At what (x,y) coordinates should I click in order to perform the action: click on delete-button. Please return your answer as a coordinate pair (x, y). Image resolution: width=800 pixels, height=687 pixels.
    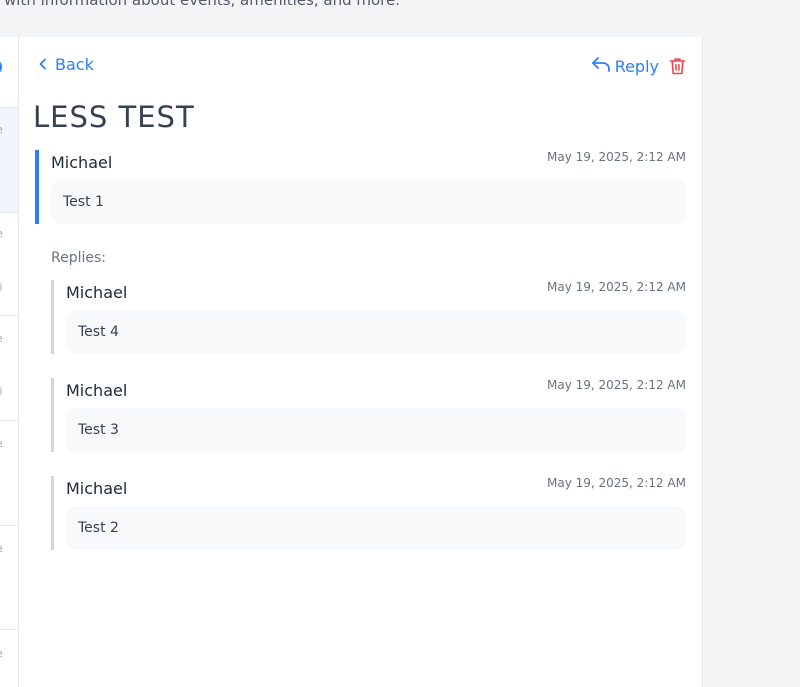
    Looking at the image, I should click on (677, 66).